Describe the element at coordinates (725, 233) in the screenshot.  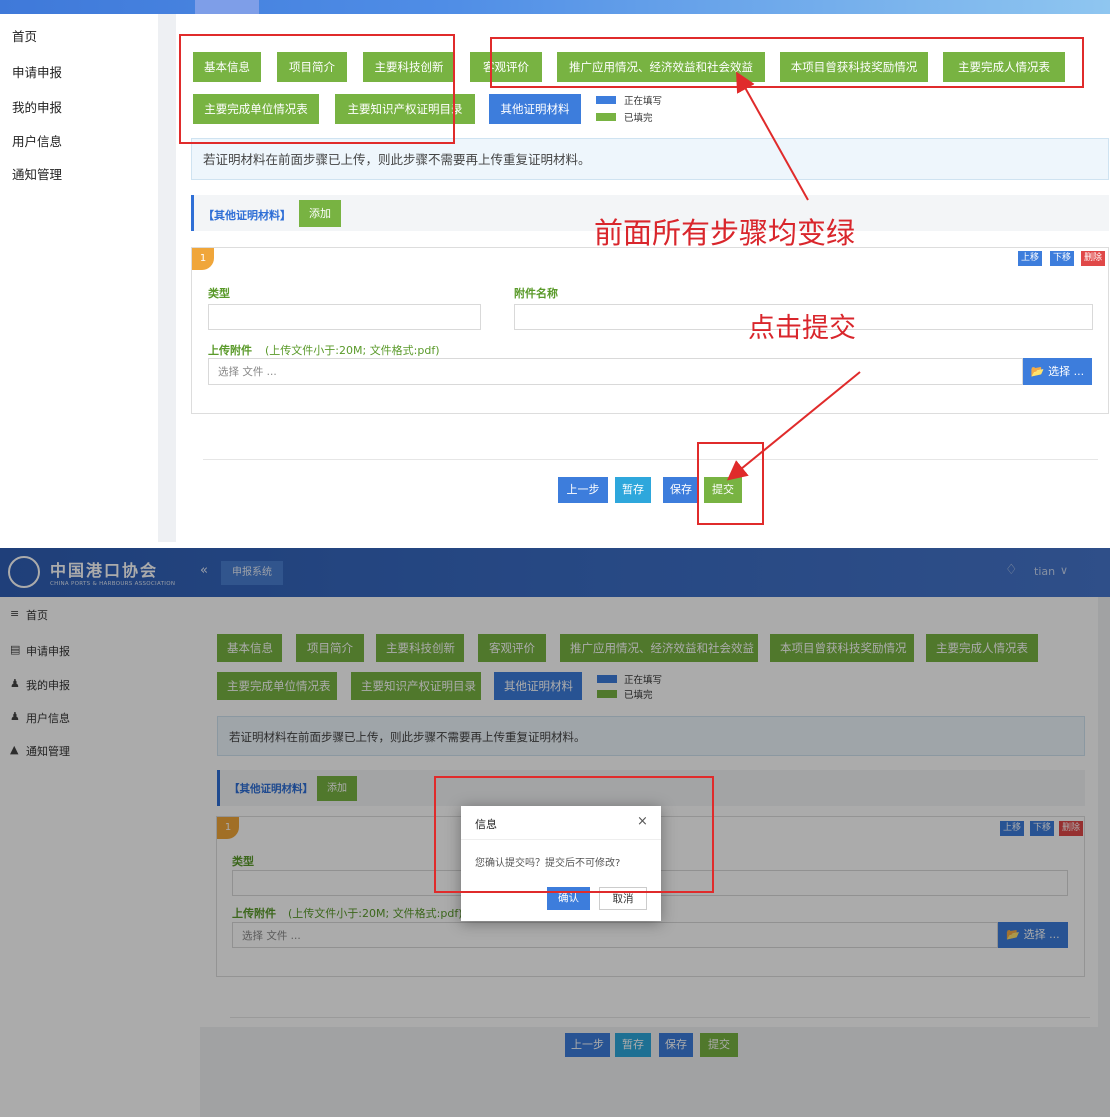
I see `annotation-all-green: 前面所有步骤均变绿` at that location.